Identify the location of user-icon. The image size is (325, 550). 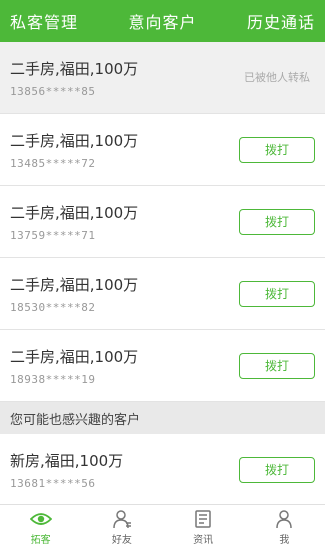
(122, 519).